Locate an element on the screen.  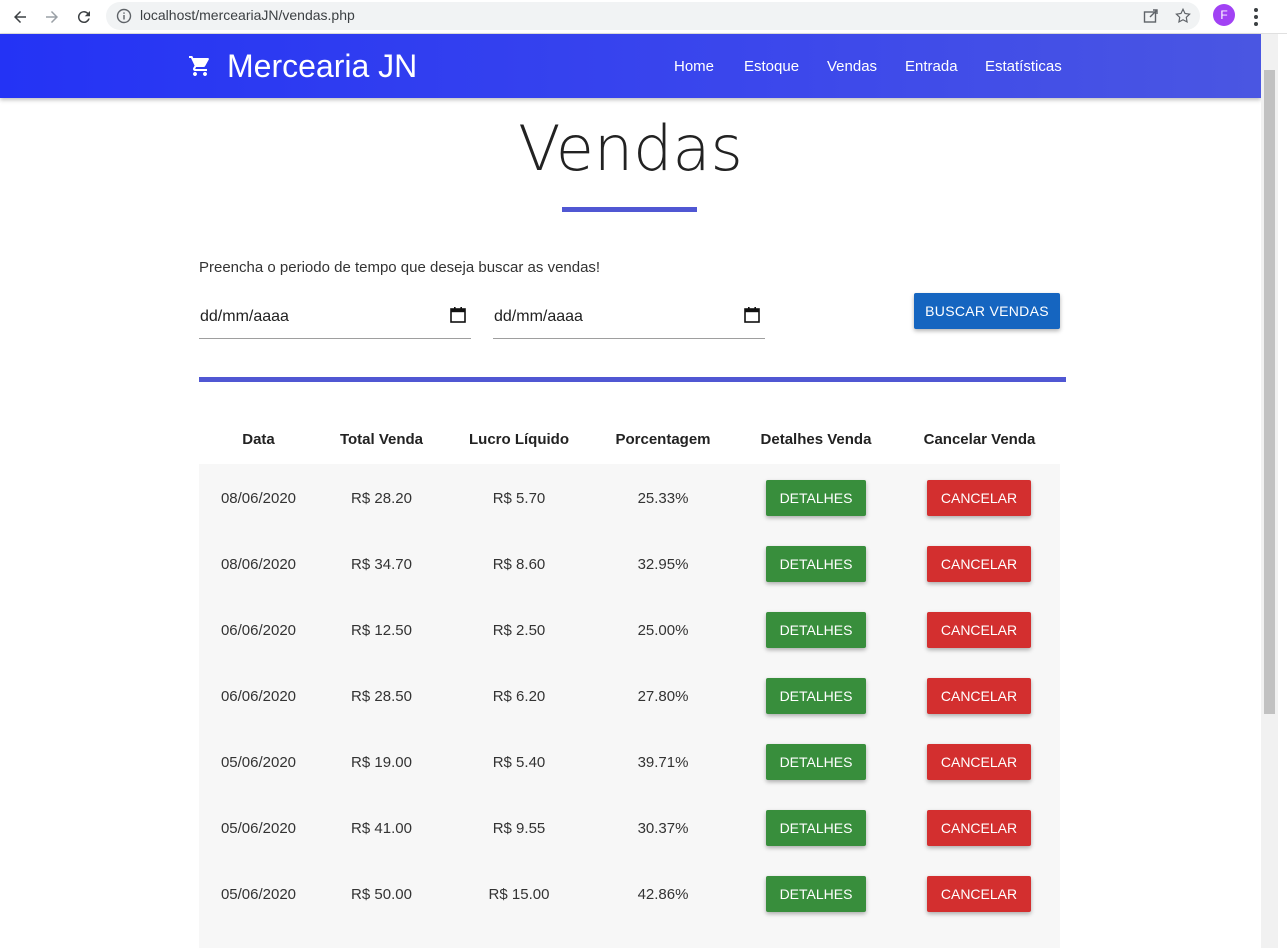
cell-porcentagem: 25.00% is located at coordinates (663, 630).